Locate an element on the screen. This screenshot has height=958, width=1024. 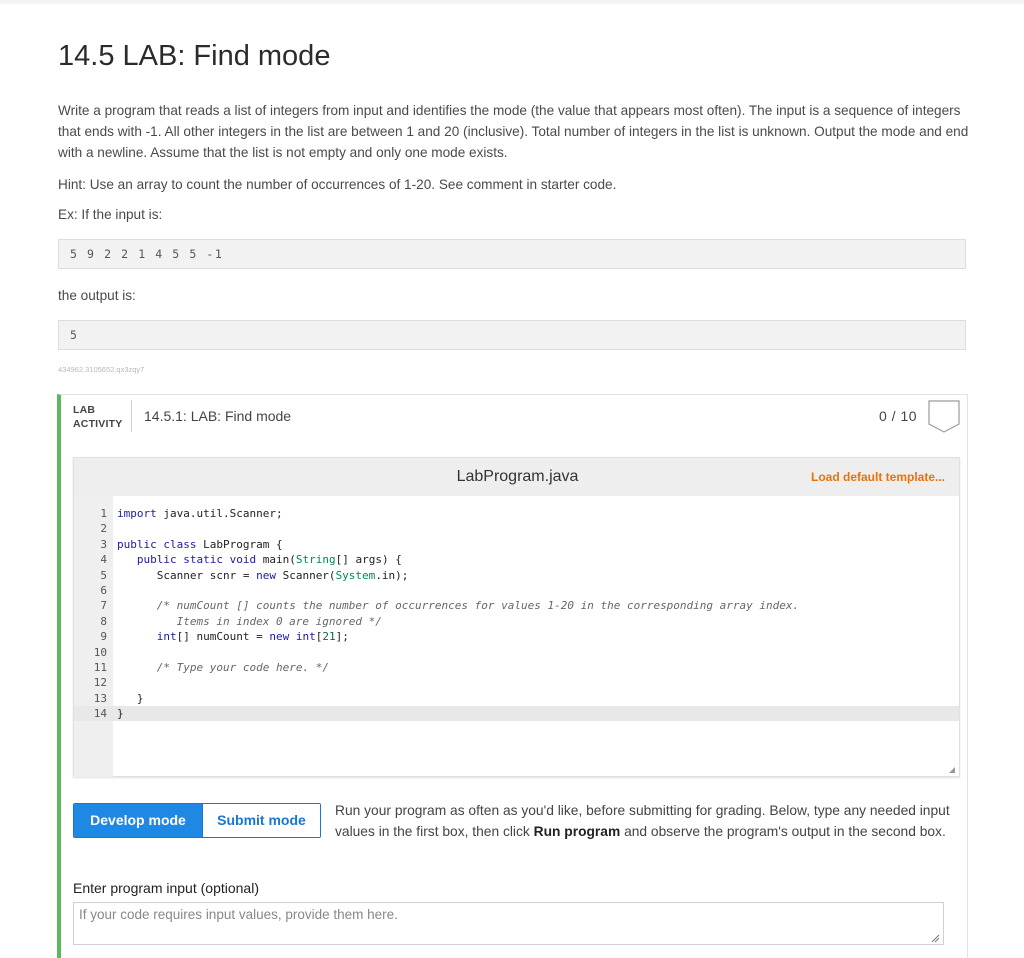
code-line: 2 is located at coordinates (516, 528).